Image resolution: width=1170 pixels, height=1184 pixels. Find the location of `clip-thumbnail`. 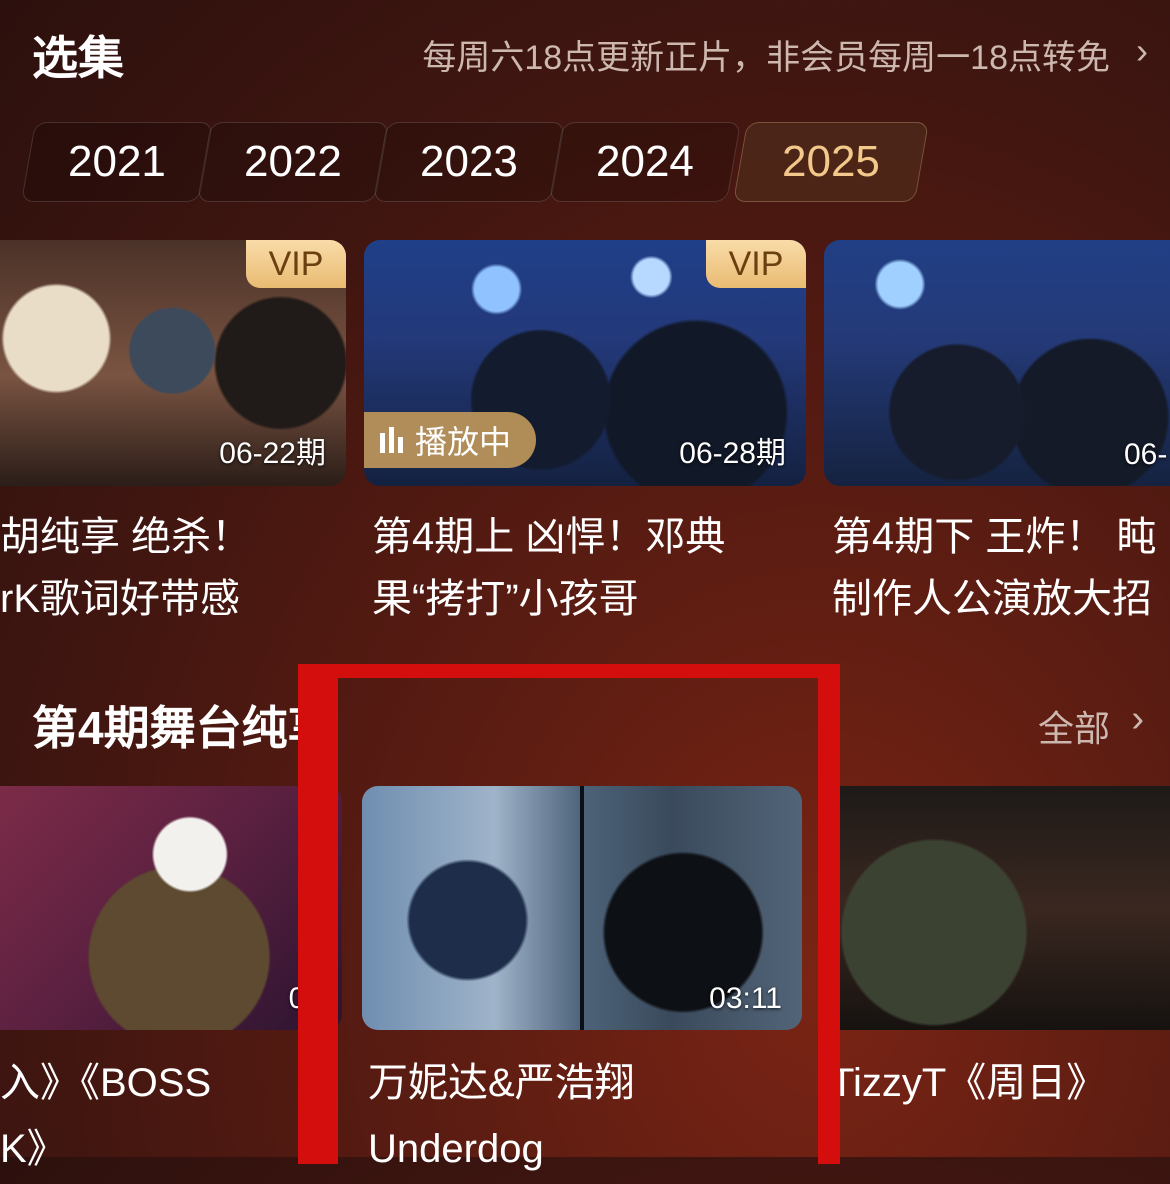

clip-thumbnail is located at coordinates (995, 908).